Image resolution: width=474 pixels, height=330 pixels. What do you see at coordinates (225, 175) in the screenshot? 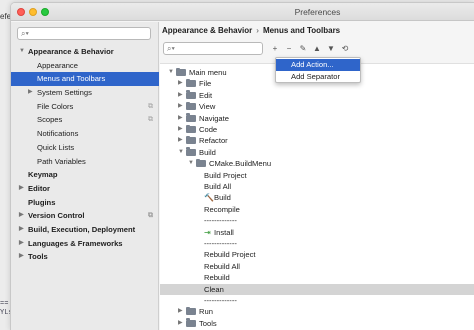
I see `menu-item-label: Build Project` at bounding box center [225, 175].